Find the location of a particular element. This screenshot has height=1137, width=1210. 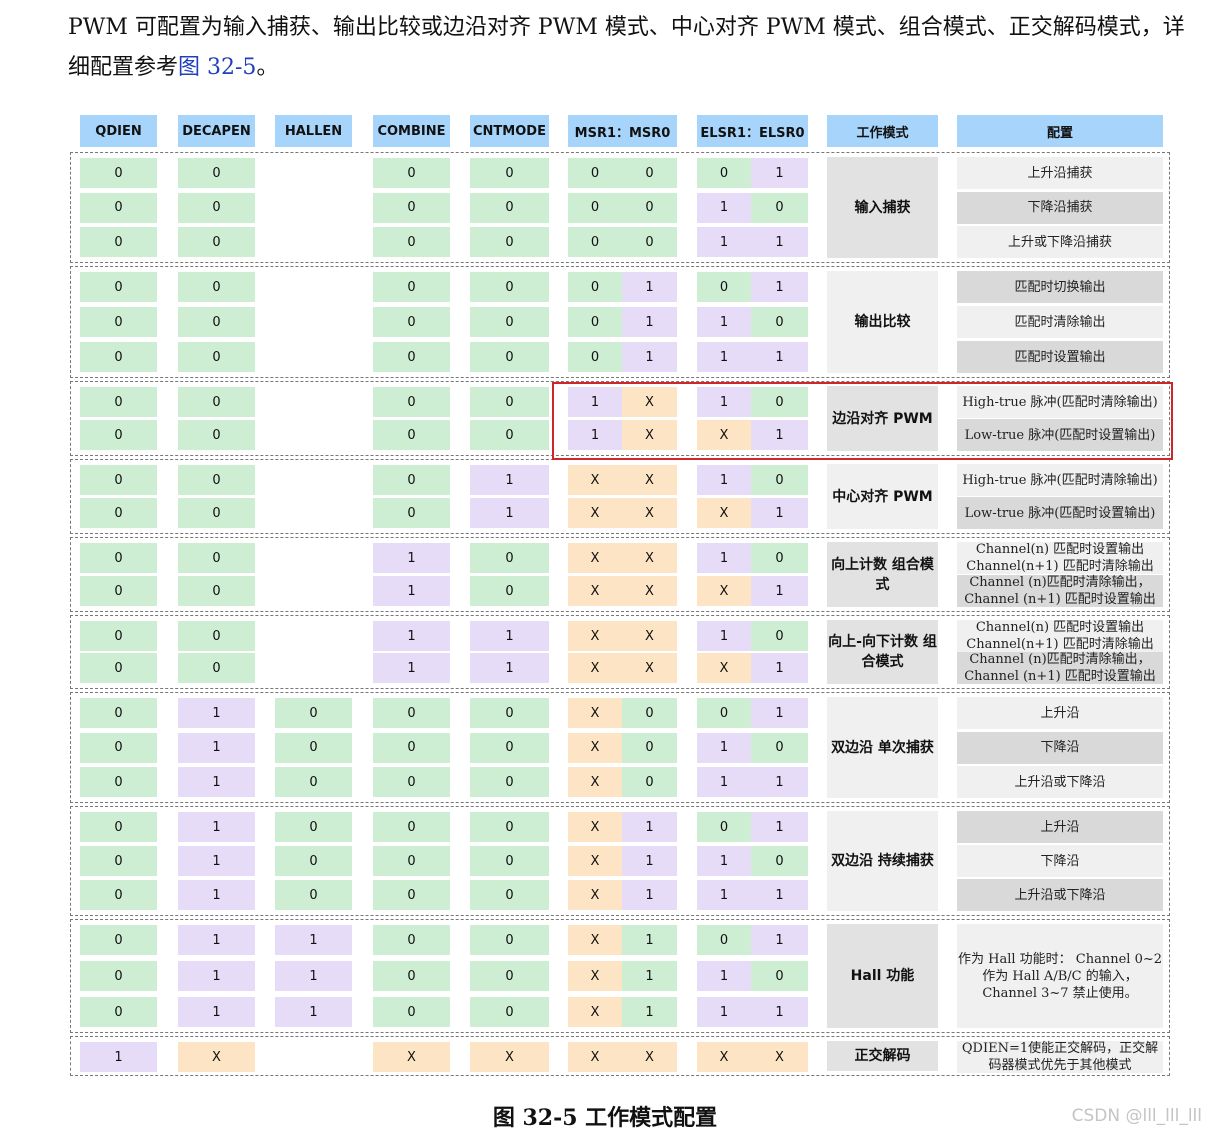

config-description: High-true 脉冲(匹配时清除输出) is located at coordinates (1060, 480).